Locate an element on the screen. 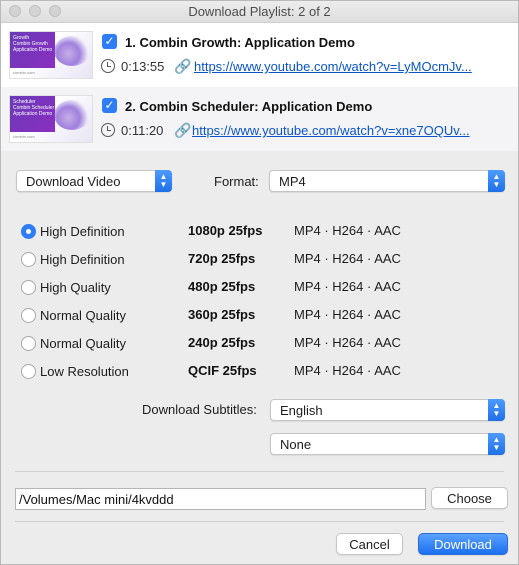  subtitles-secondary-select: None ▲ ▼ is located at coordinates (387, 444).